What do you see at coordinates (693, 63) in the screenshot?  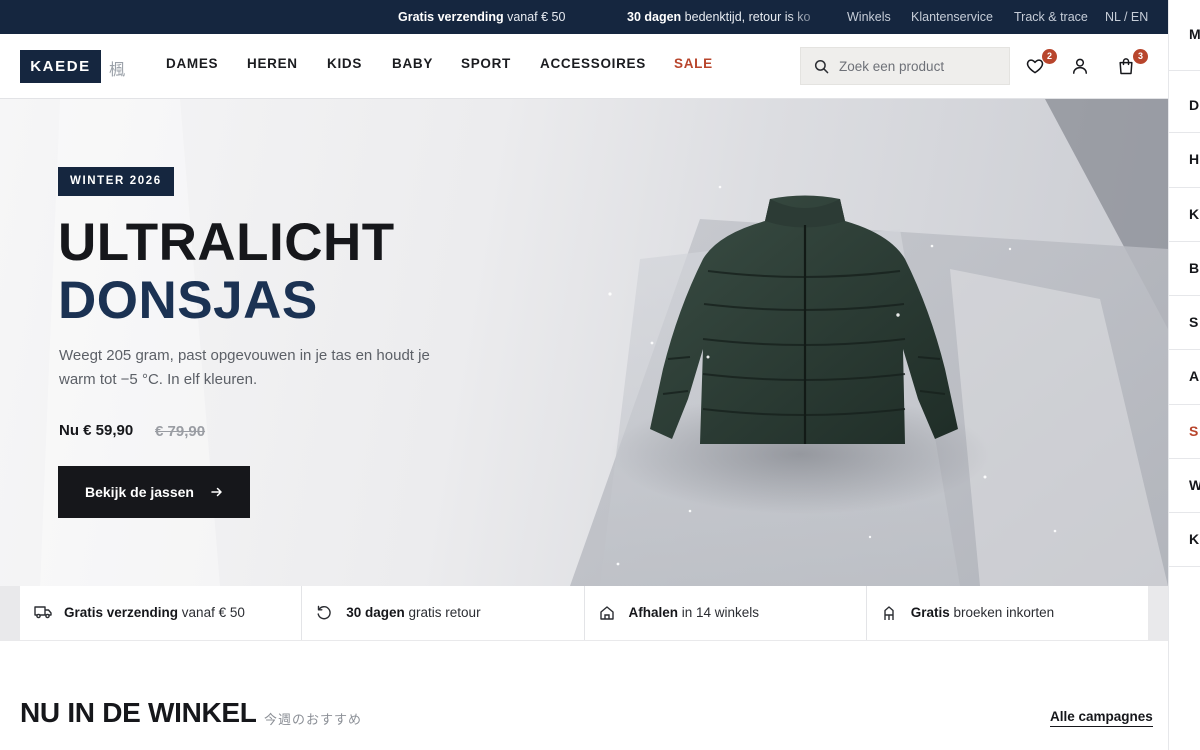 I see `nav-sale: SALE` at bounding box center [693, 63].